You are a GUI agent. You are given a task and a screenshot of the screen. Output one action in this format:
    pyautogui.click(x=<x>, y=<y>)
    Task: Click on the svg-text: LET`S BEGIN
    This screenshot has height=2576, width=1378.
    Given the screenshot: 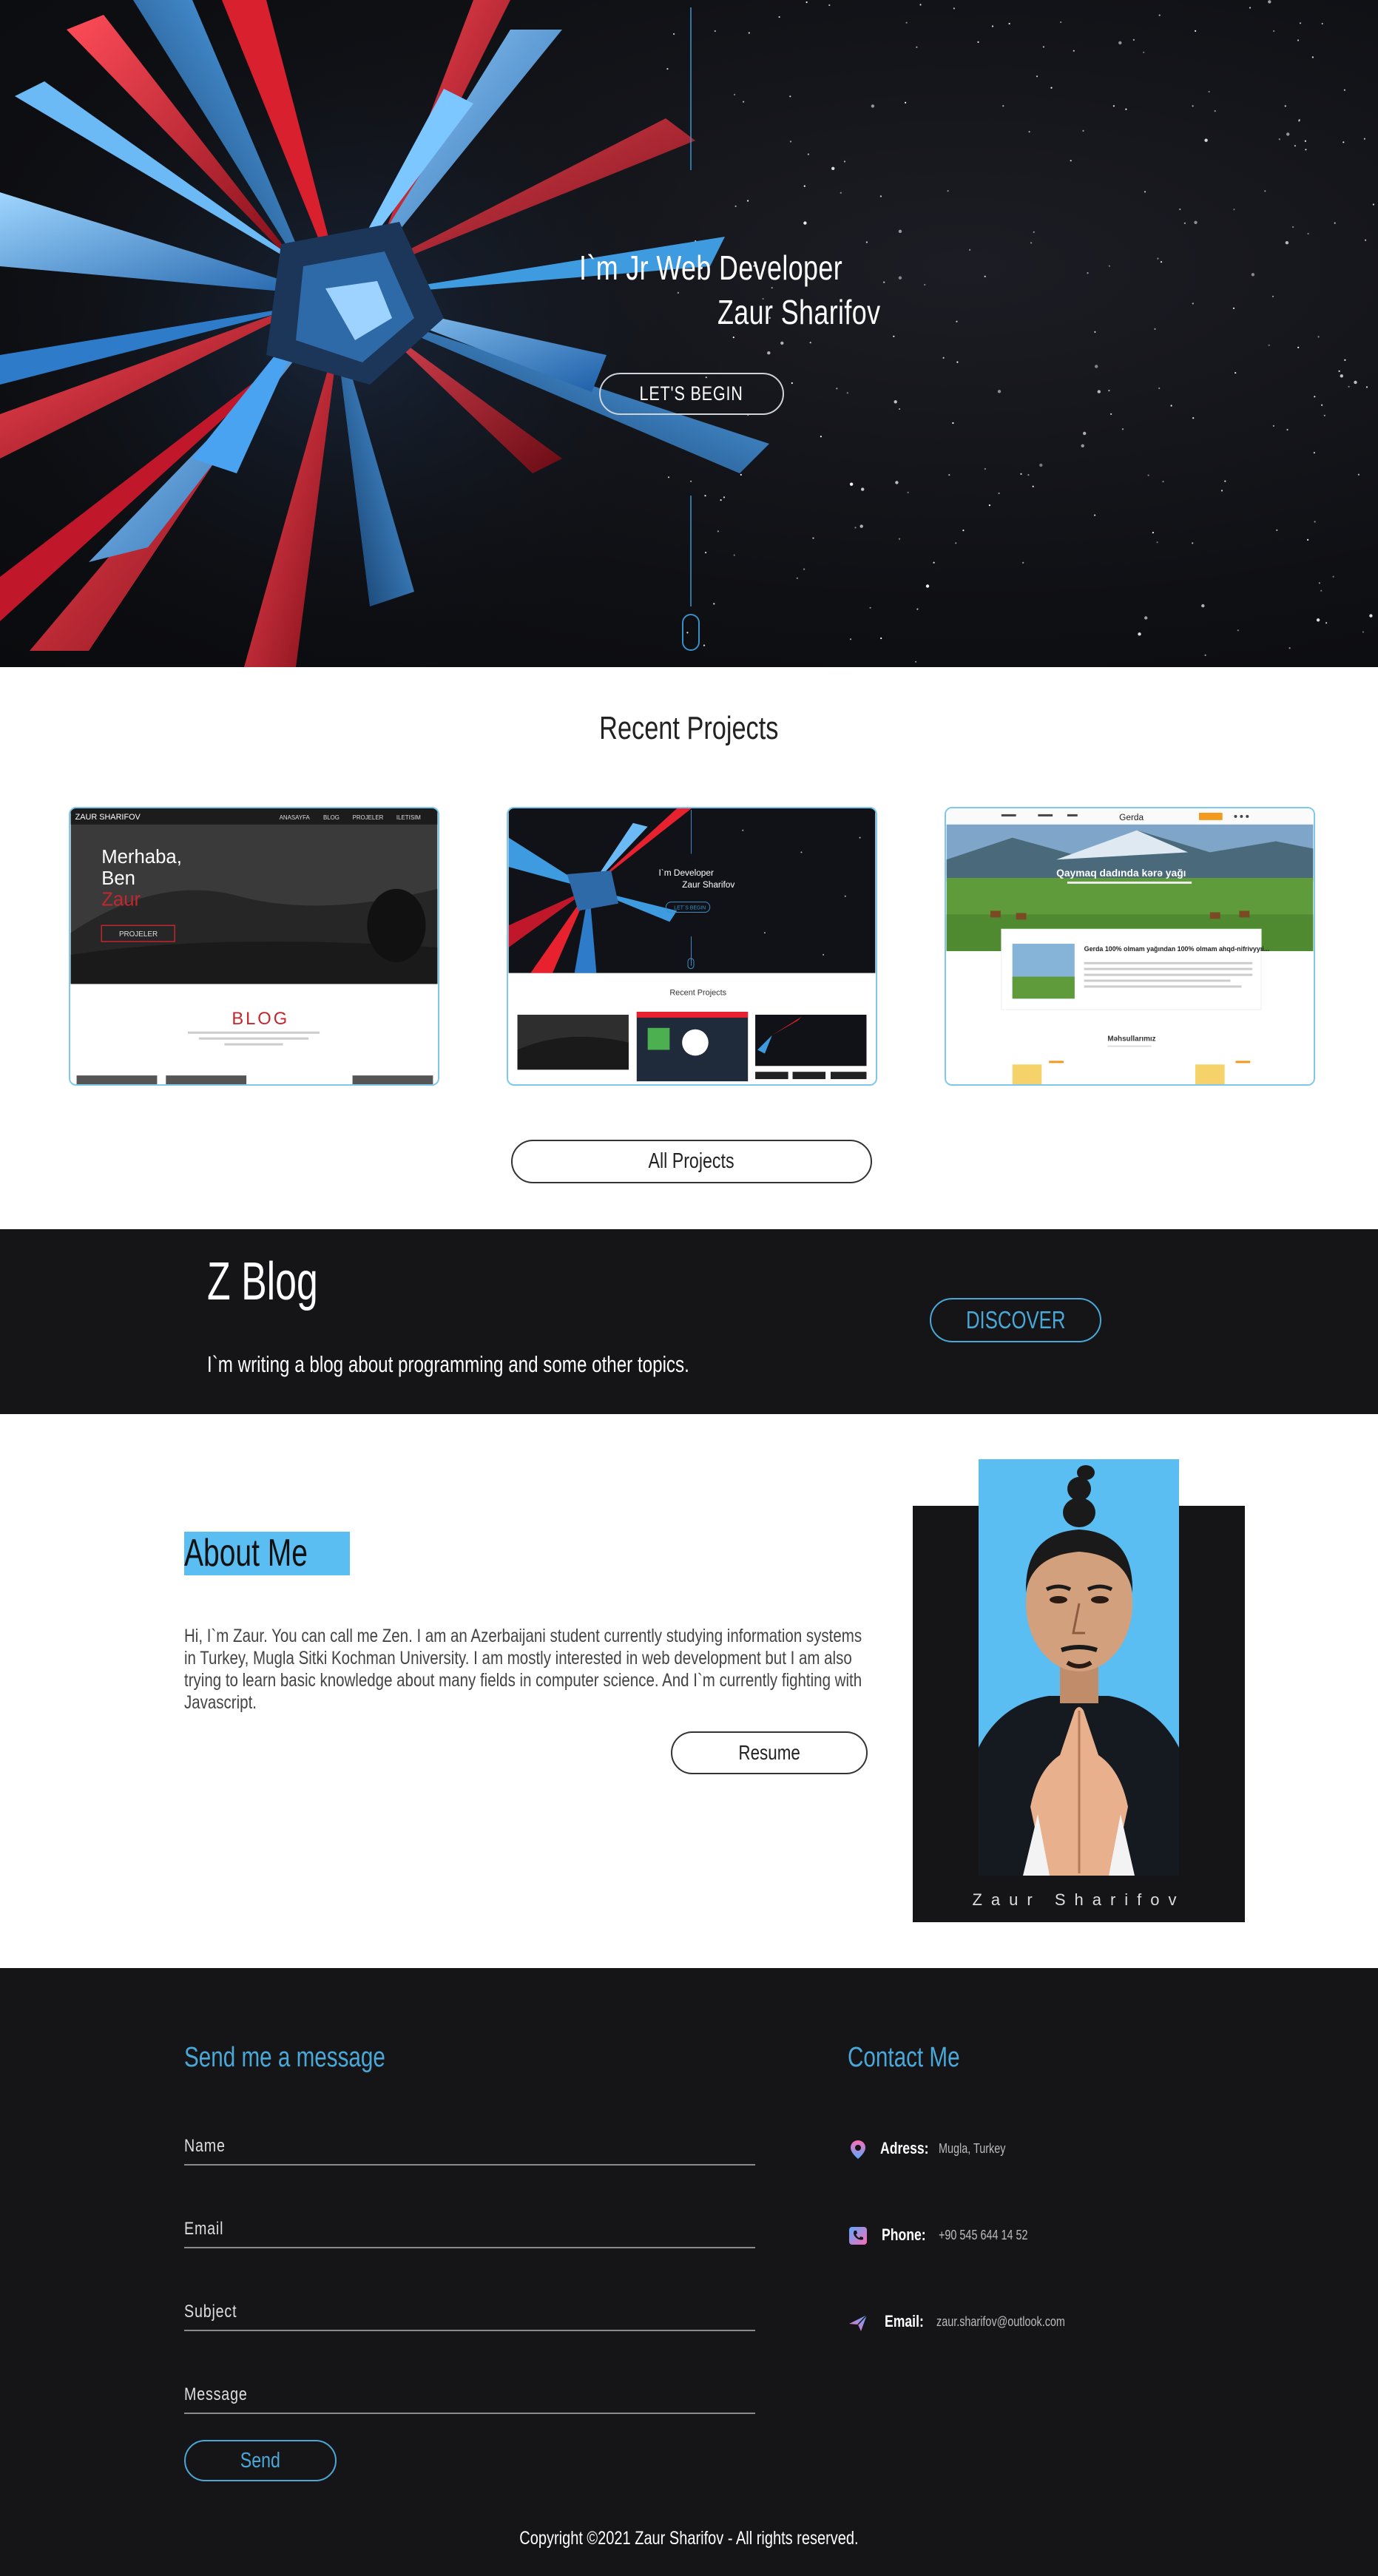 What is the action you would take?
    pyautogui.click(x=690, y=908)
    